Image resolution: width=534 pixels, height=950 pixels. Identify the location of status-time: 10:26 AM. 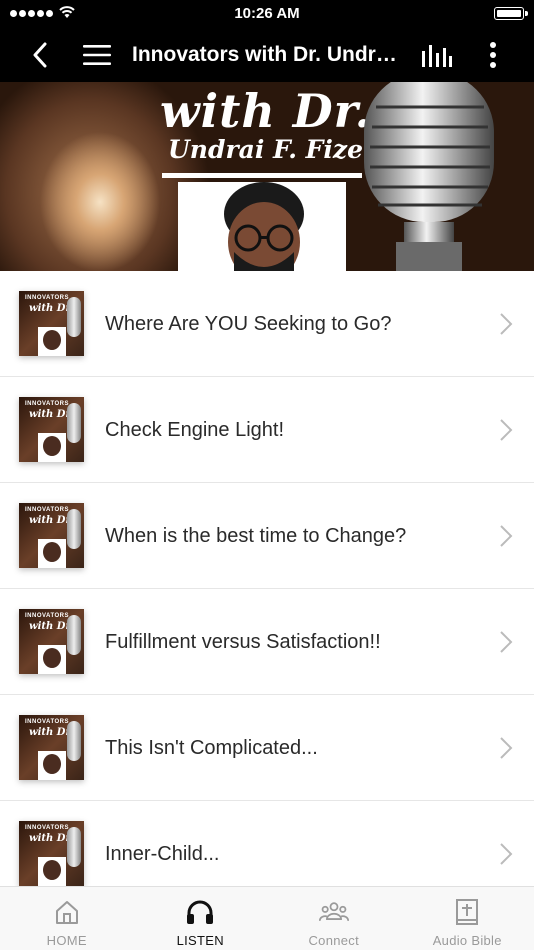
(267, 13).